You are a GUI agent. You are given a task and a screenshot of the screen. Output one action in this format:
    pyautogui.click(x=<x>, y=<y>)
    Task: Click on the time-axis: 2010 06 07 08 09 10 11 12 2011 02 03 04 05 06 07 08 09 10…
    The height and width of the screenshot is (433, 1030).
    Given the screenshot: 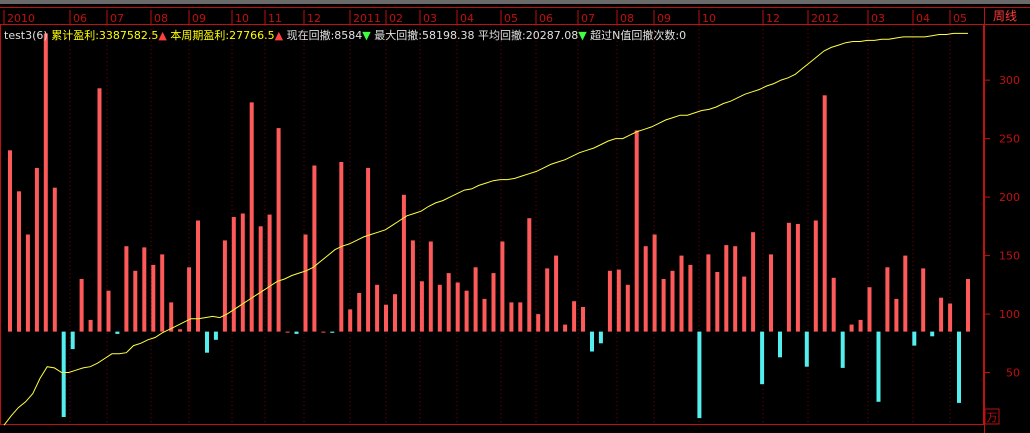 What is the action you would take?
    pyautogui.click(x=485, y=17)
    